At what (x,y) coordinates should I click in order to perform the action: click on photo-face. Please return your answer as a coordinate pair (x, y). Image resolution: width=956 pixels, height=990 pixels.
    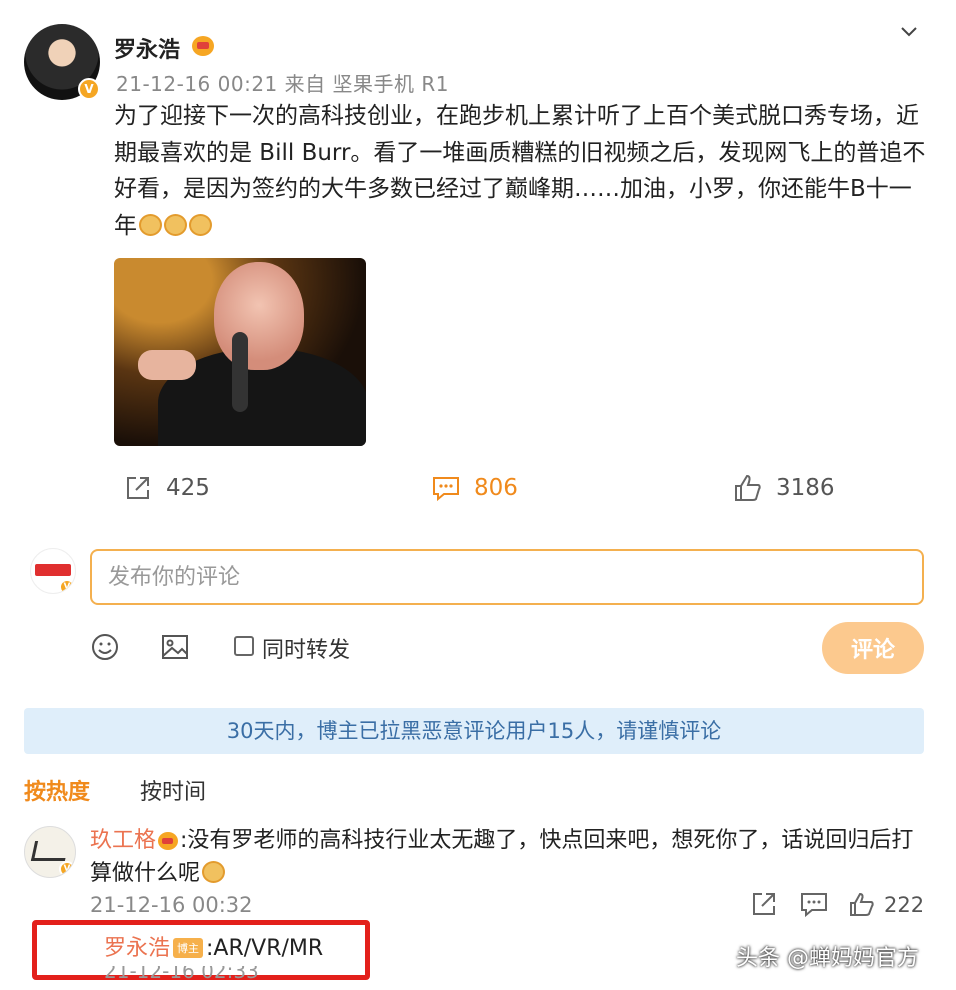
    Looking at the image, I should click on (259, 316).